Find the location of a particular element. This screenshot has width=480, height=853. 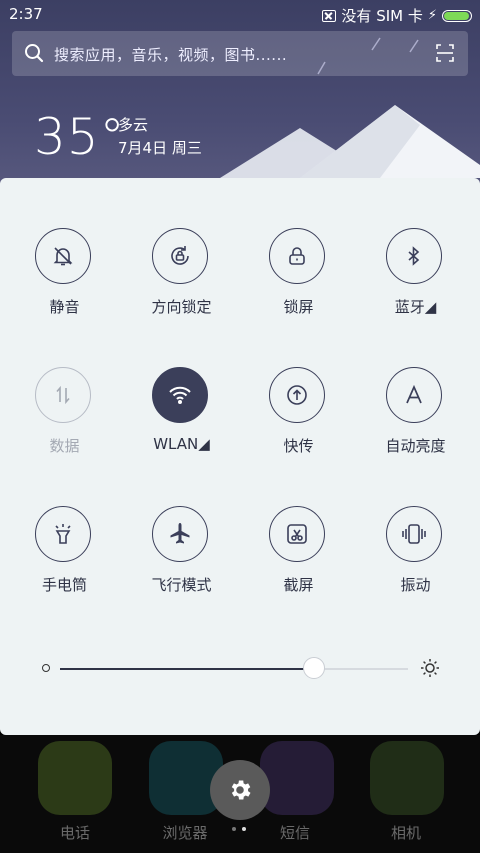

mountains-illustration is located at coordinates (350, 107).